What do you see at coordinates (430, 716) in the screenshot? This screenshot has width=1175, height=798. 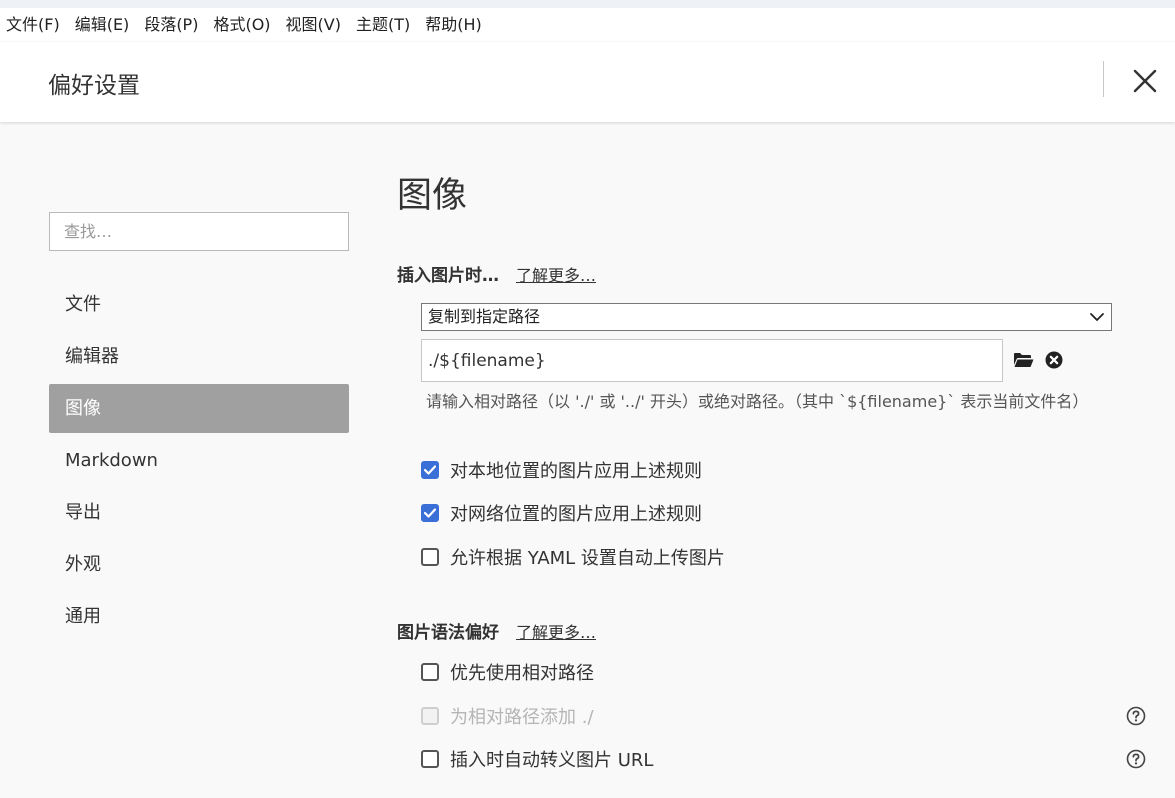 I see `checkbox-add-dot-slash` at bounding box center [430, 716].